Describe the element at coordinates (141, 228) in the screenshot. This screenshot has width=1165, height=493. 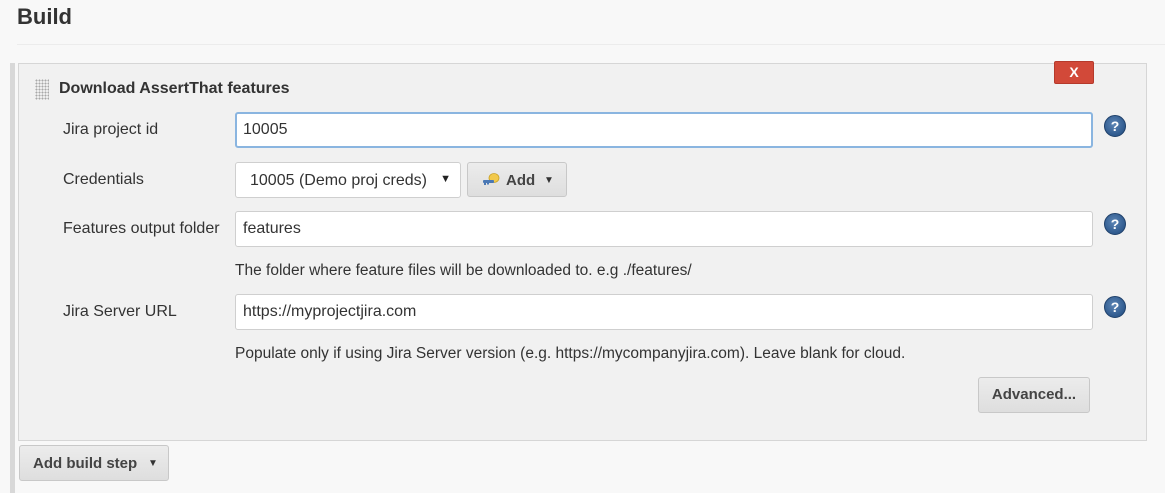
I see `output-folder-label: Features output folder` at that location.